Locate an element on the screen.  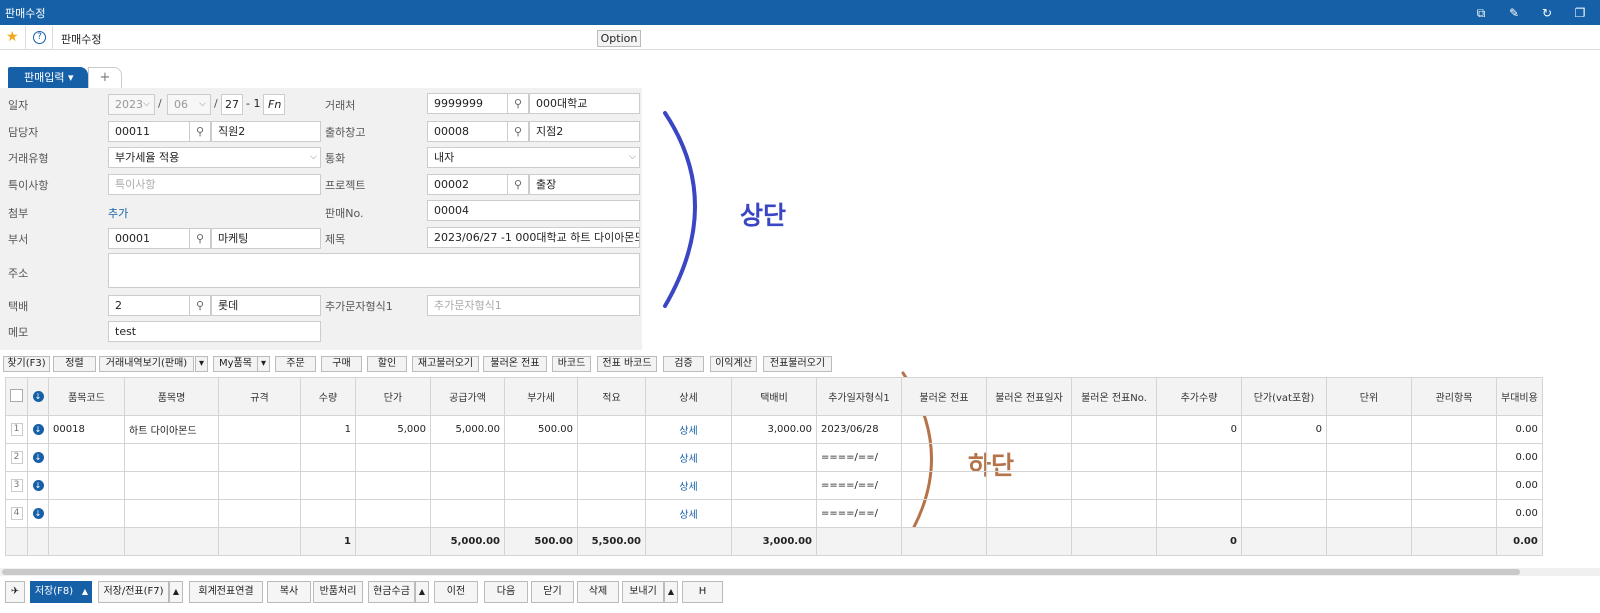
table-row: 3 ↓ 상세 ====/==/ 0.00 is located at coordinates (774, 485).